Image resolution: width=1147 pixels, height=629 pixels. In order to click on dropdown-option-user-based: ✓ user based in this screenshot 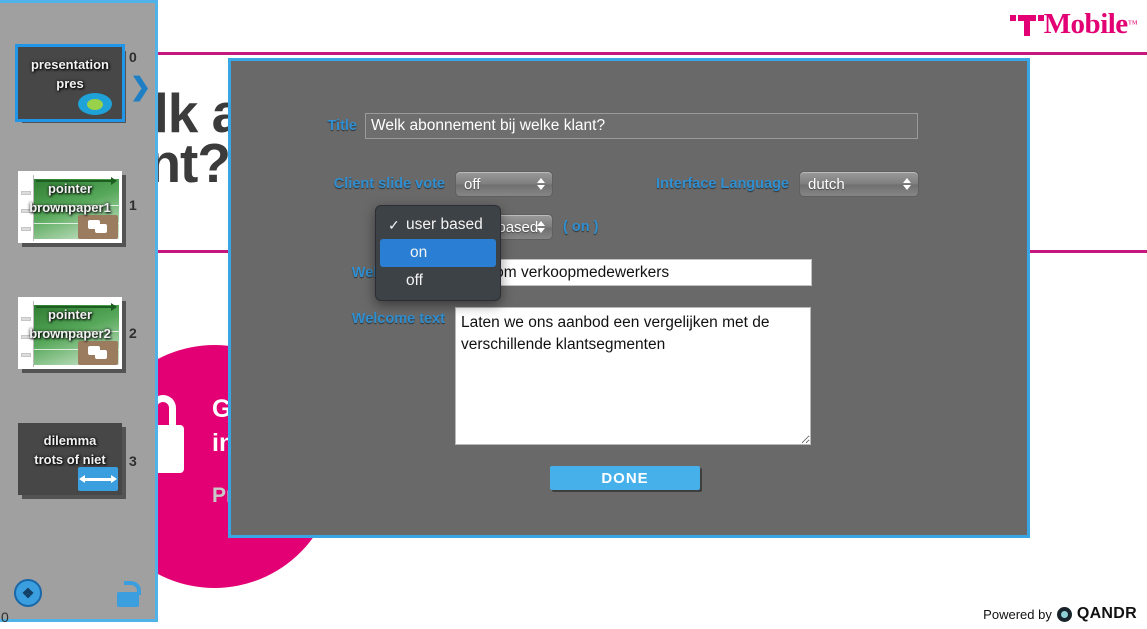, I will do `click(438, 225)`.